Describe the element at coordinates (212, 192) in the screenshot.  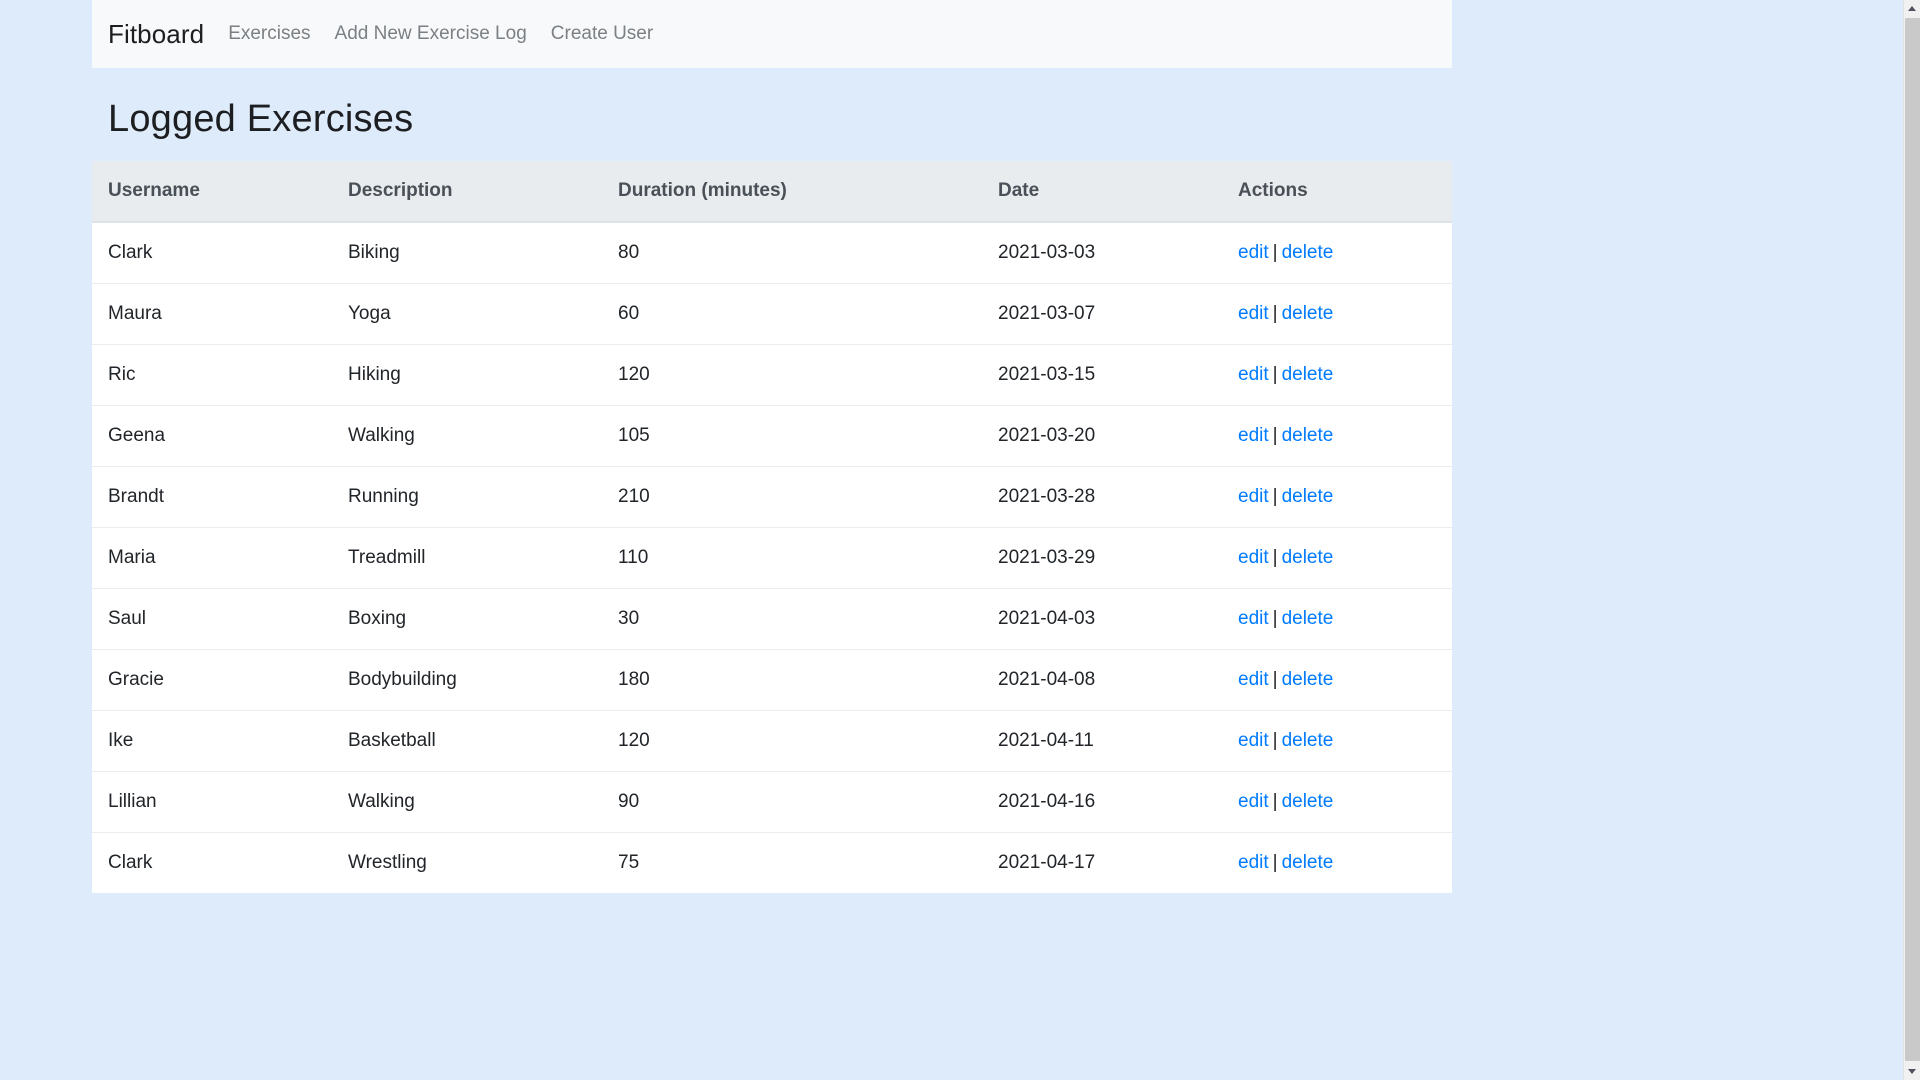
I see `column-header-username: Username` at that location.